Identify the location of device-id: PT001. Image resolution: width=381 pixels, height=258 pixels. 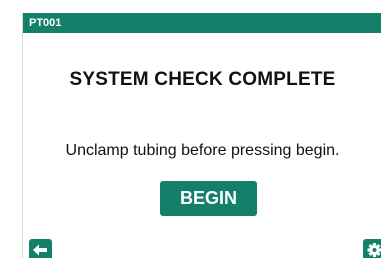
(45, 23).